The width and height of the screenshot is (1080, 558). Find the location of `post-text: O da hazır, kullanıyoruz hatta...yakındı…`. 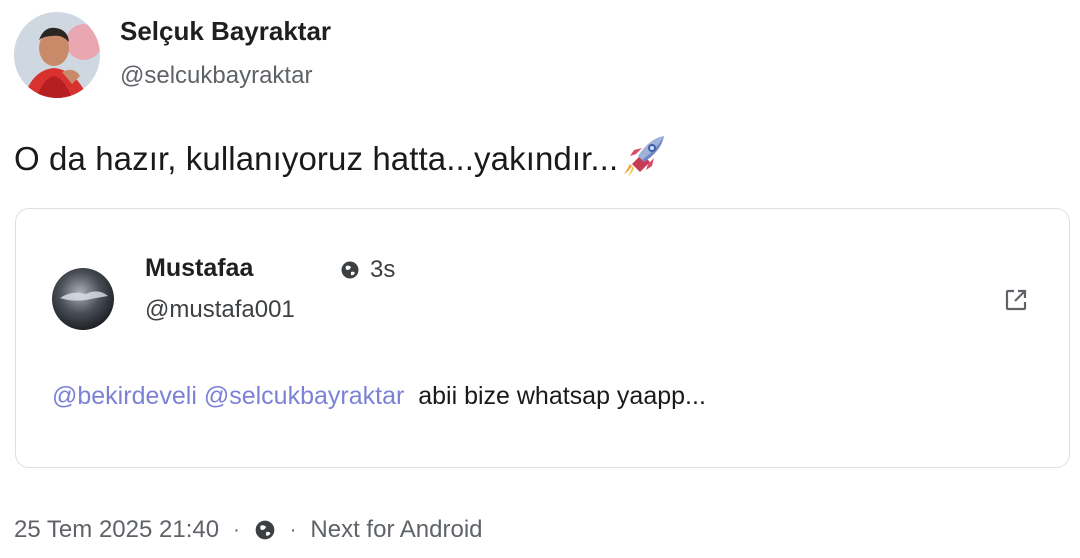

post-text: O da hazır, kullanıyoruz hatta...yakındı… is located at coordinates (340, 159).